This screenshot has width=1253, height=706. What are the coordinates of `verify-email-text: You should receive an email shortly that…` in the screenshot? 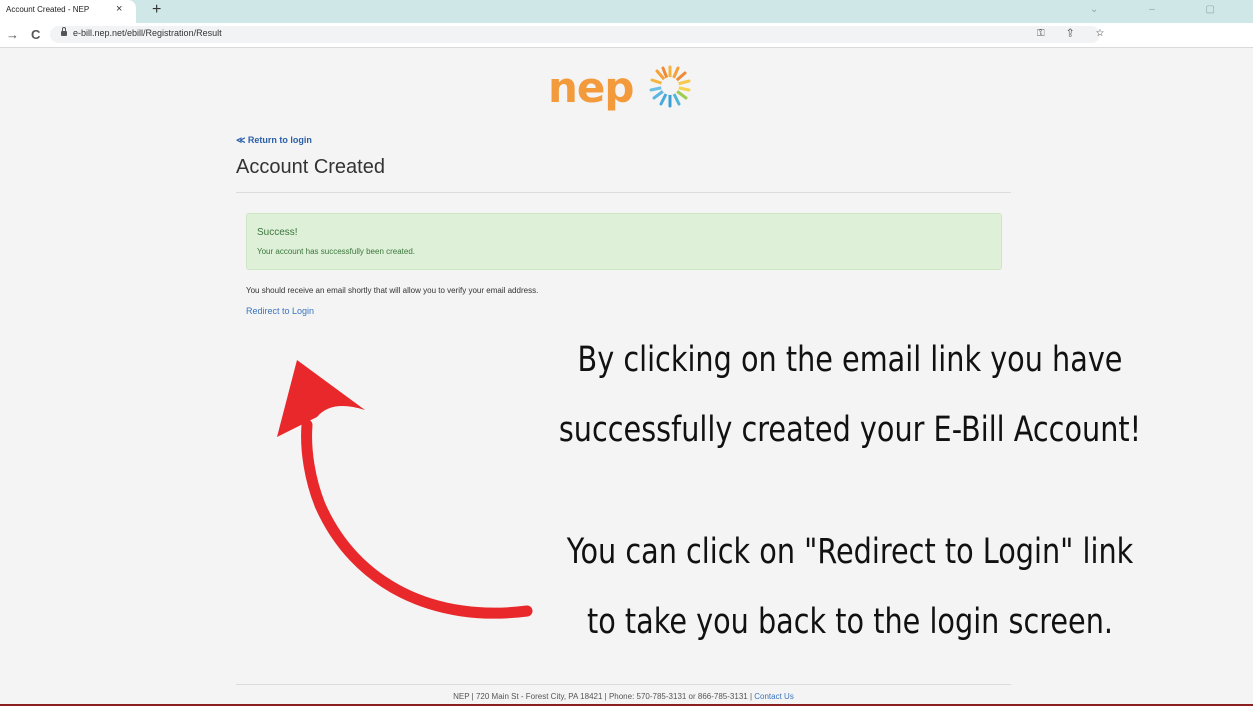 It's located at (392, 290).